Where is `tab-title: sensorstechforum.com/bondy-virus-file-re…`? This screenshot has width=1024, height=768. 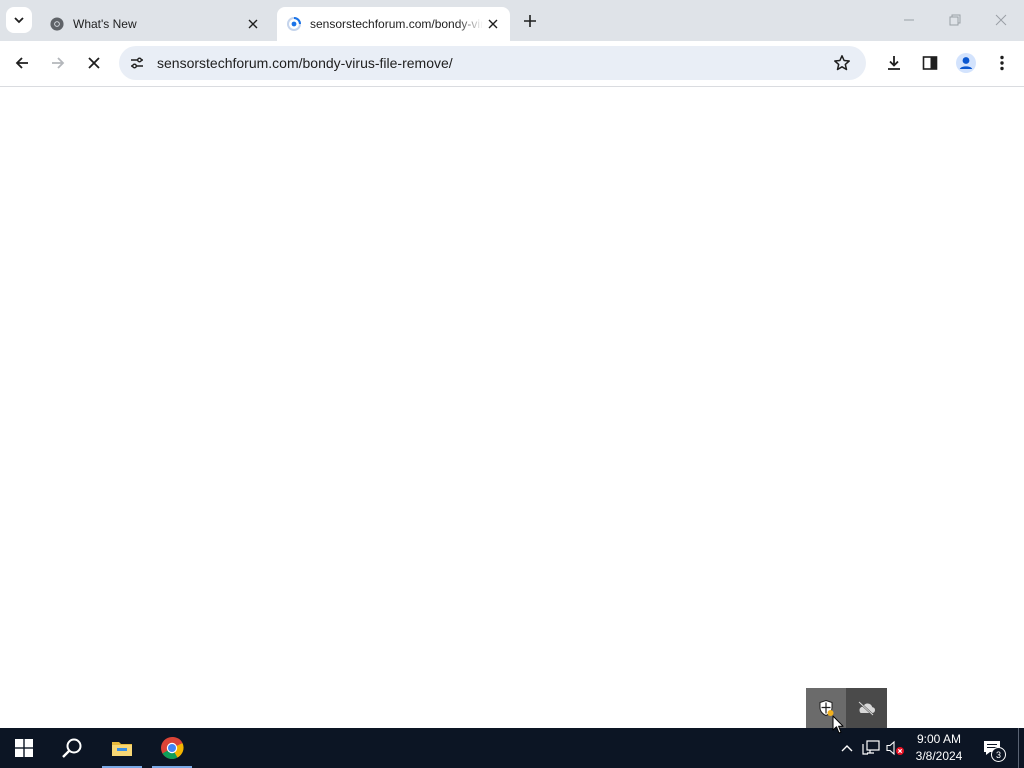 tab-title: sensorstechforum.com/bondy-virus-file-re… is located at coordinates (396, 24).